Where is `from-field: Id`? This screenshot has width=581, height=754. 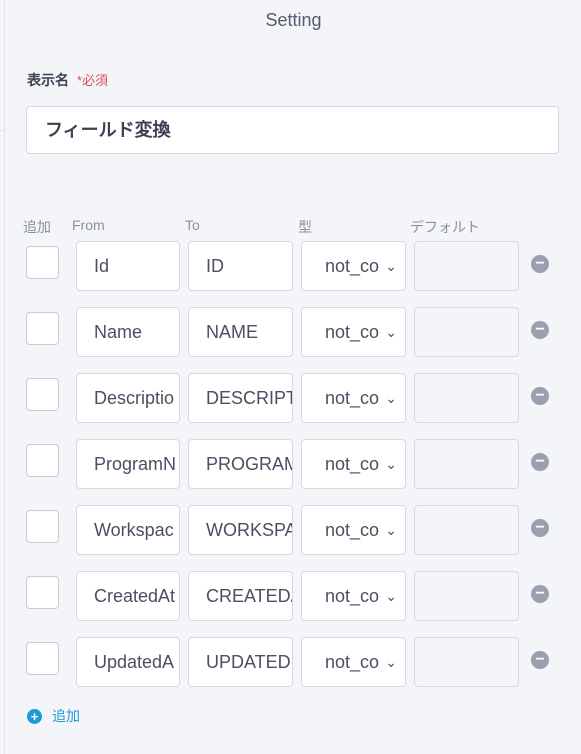
from-field: Id is located at coordinates (128, 266).